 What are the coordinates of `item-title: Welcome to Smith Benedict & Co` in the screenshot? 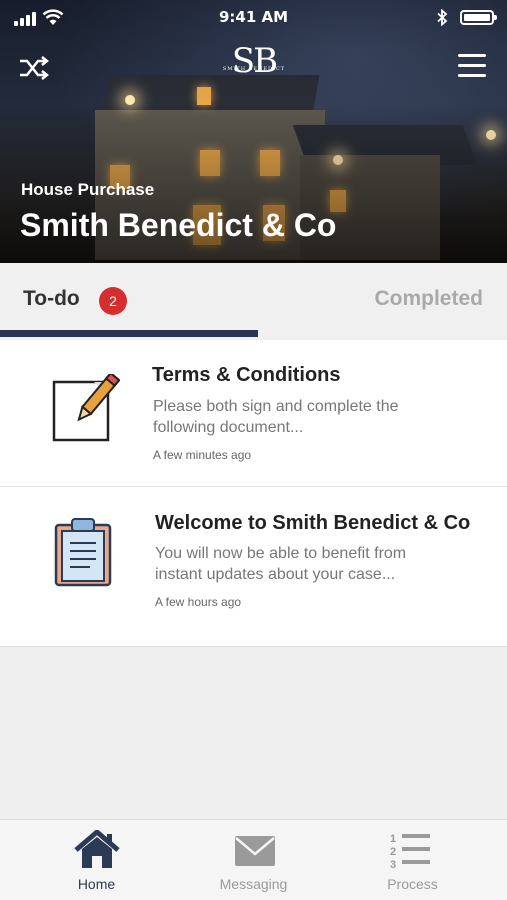 It's located at (313, 523).